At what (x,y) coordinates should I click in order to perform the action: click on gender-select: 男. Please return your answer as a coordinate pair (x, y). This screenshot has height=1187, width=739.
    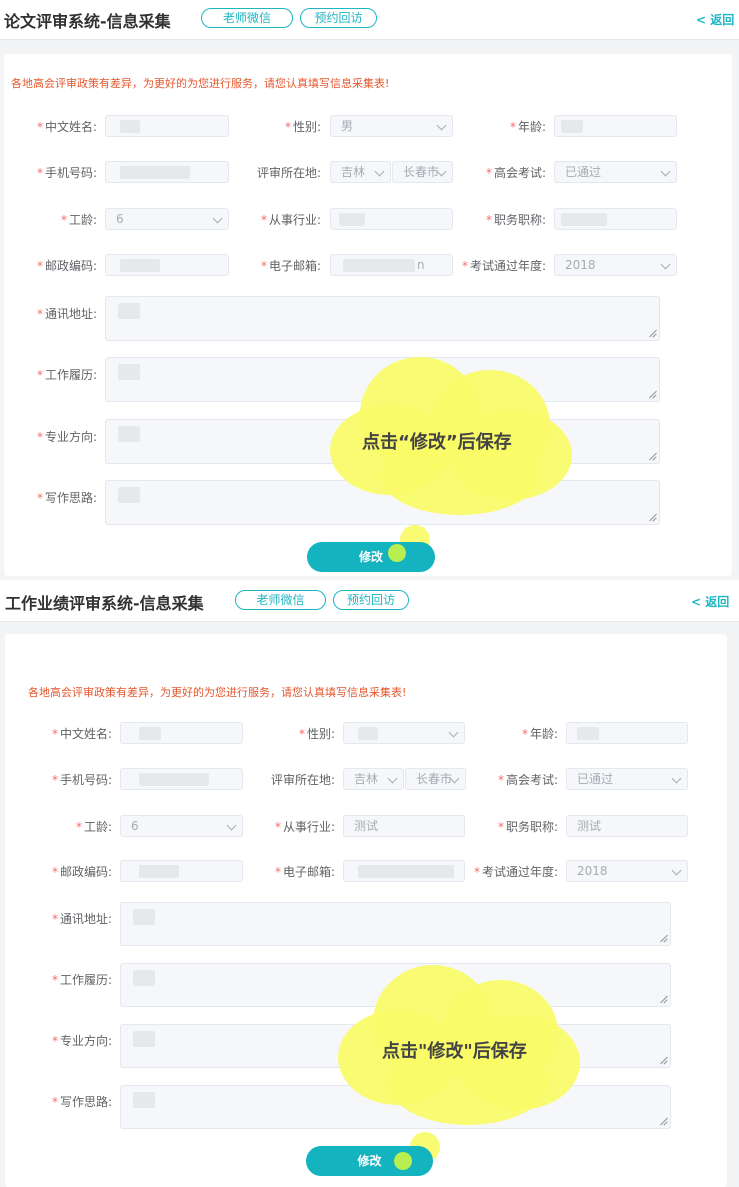
    Looking at the image, I should click on (391, 126).